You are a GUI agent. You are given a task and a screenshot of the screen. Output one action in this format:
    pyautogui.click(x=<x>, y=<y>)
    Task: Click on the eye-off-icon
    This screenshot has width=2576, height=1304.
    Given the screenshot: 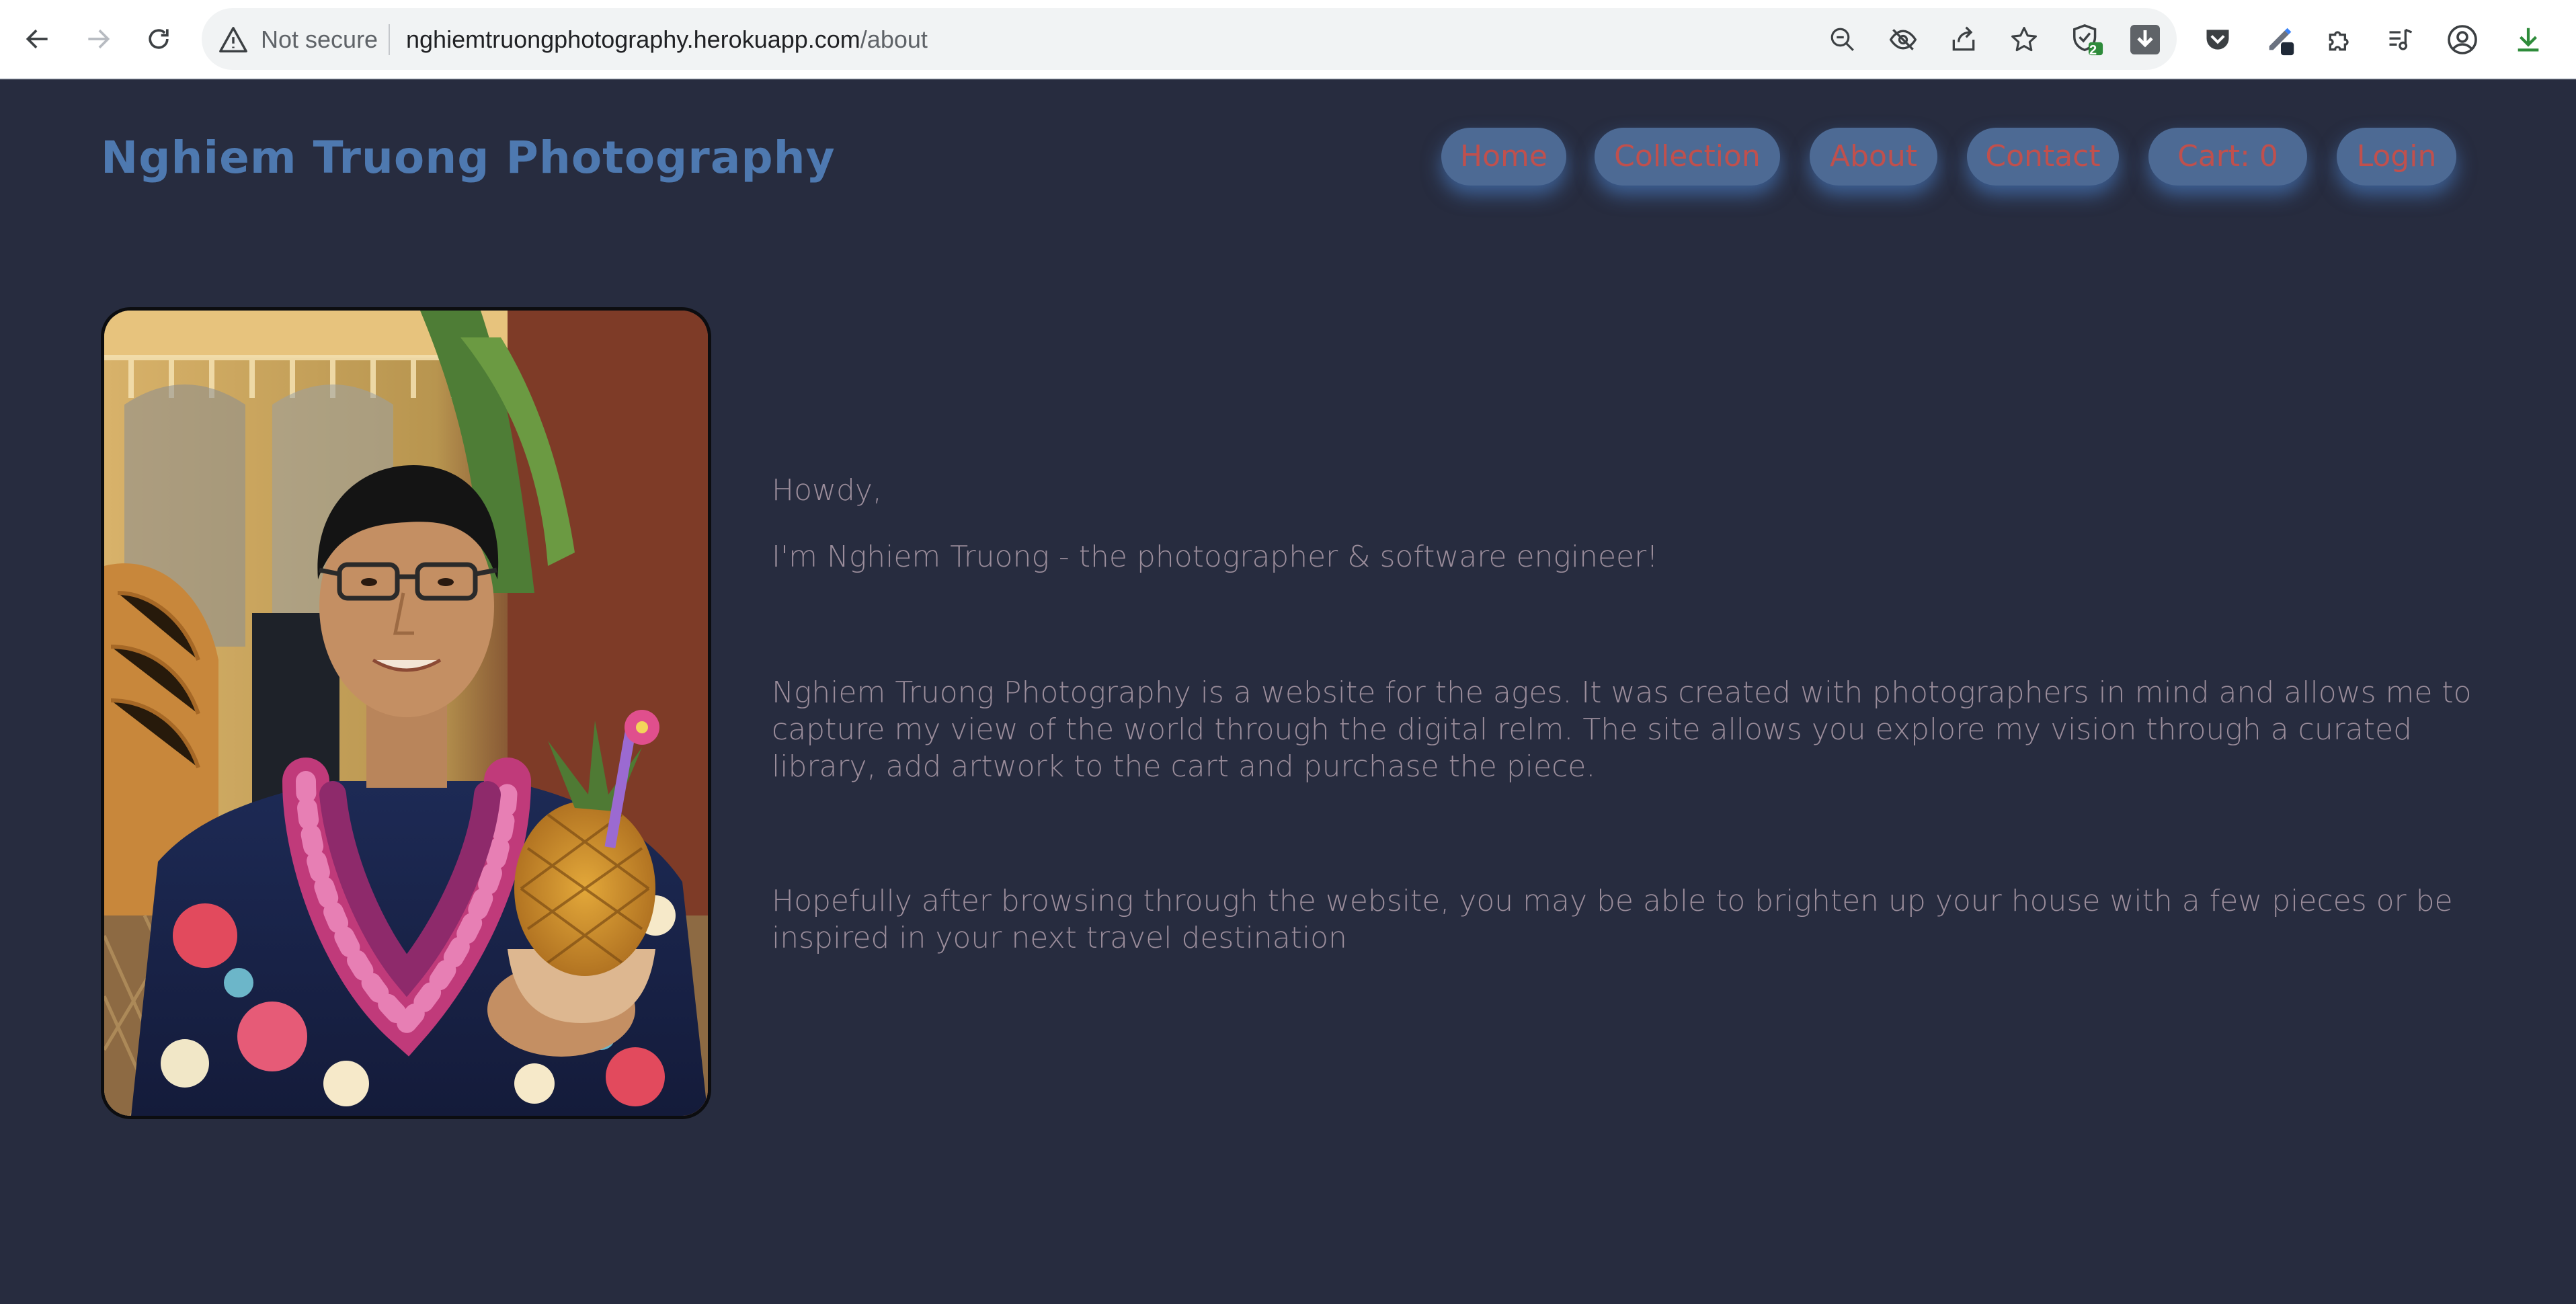 What is the action you would take?
    pyautogui.click(x=1903, y=40)
    